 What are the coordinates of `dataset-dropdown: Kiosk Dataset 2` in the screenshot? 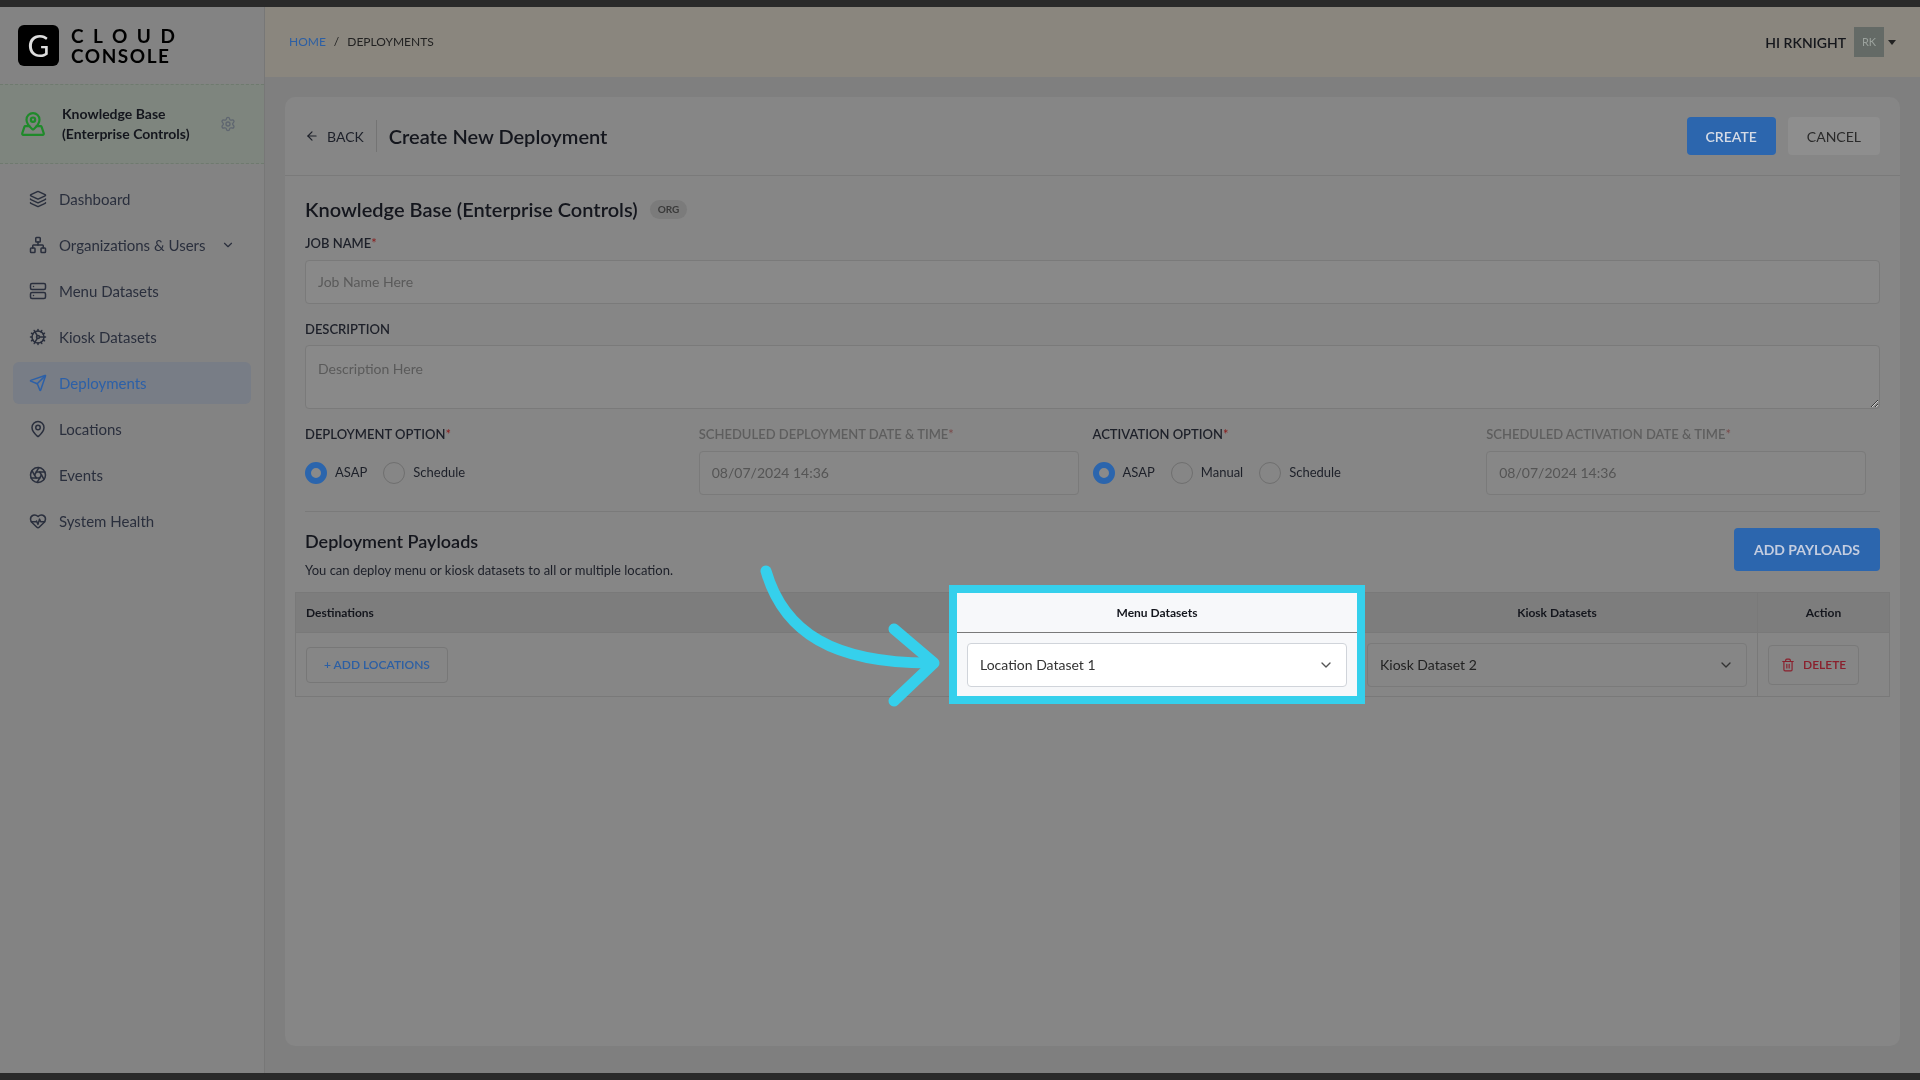 It's located at (1557, 664).